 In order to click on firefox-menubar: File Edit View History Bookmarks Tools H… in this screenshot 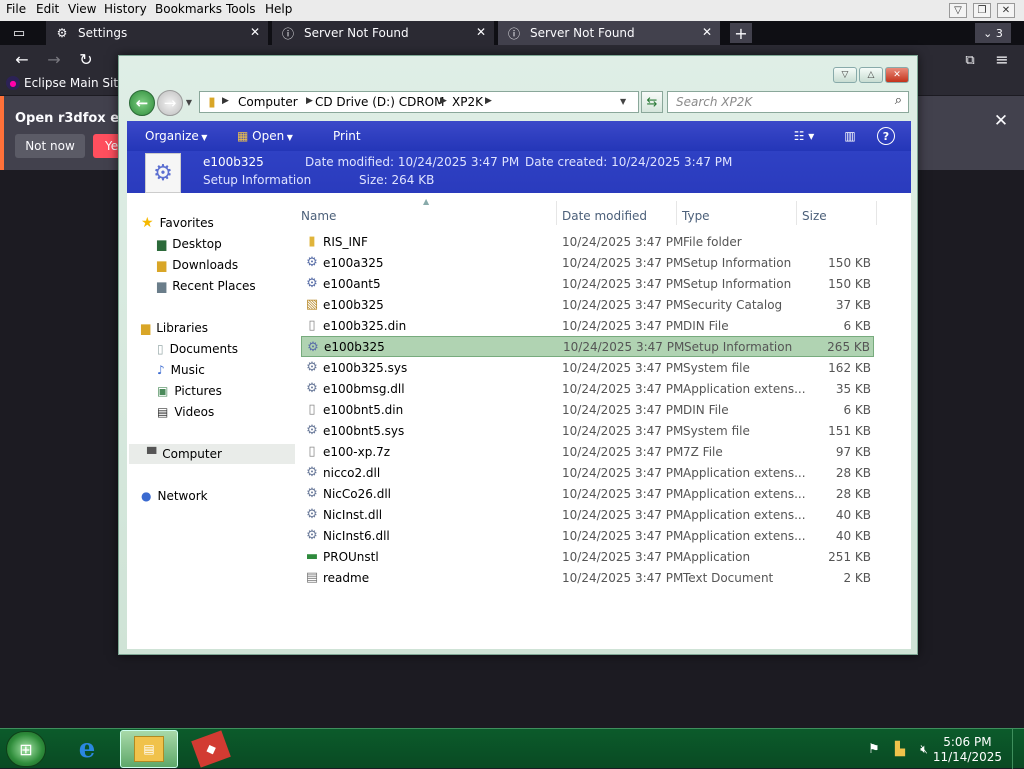, I will do `click(512, 10)`.